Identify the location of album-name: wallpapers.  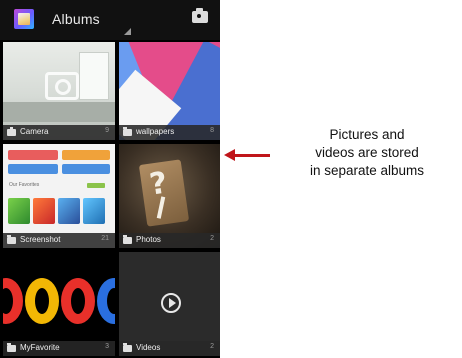
(155, 131).